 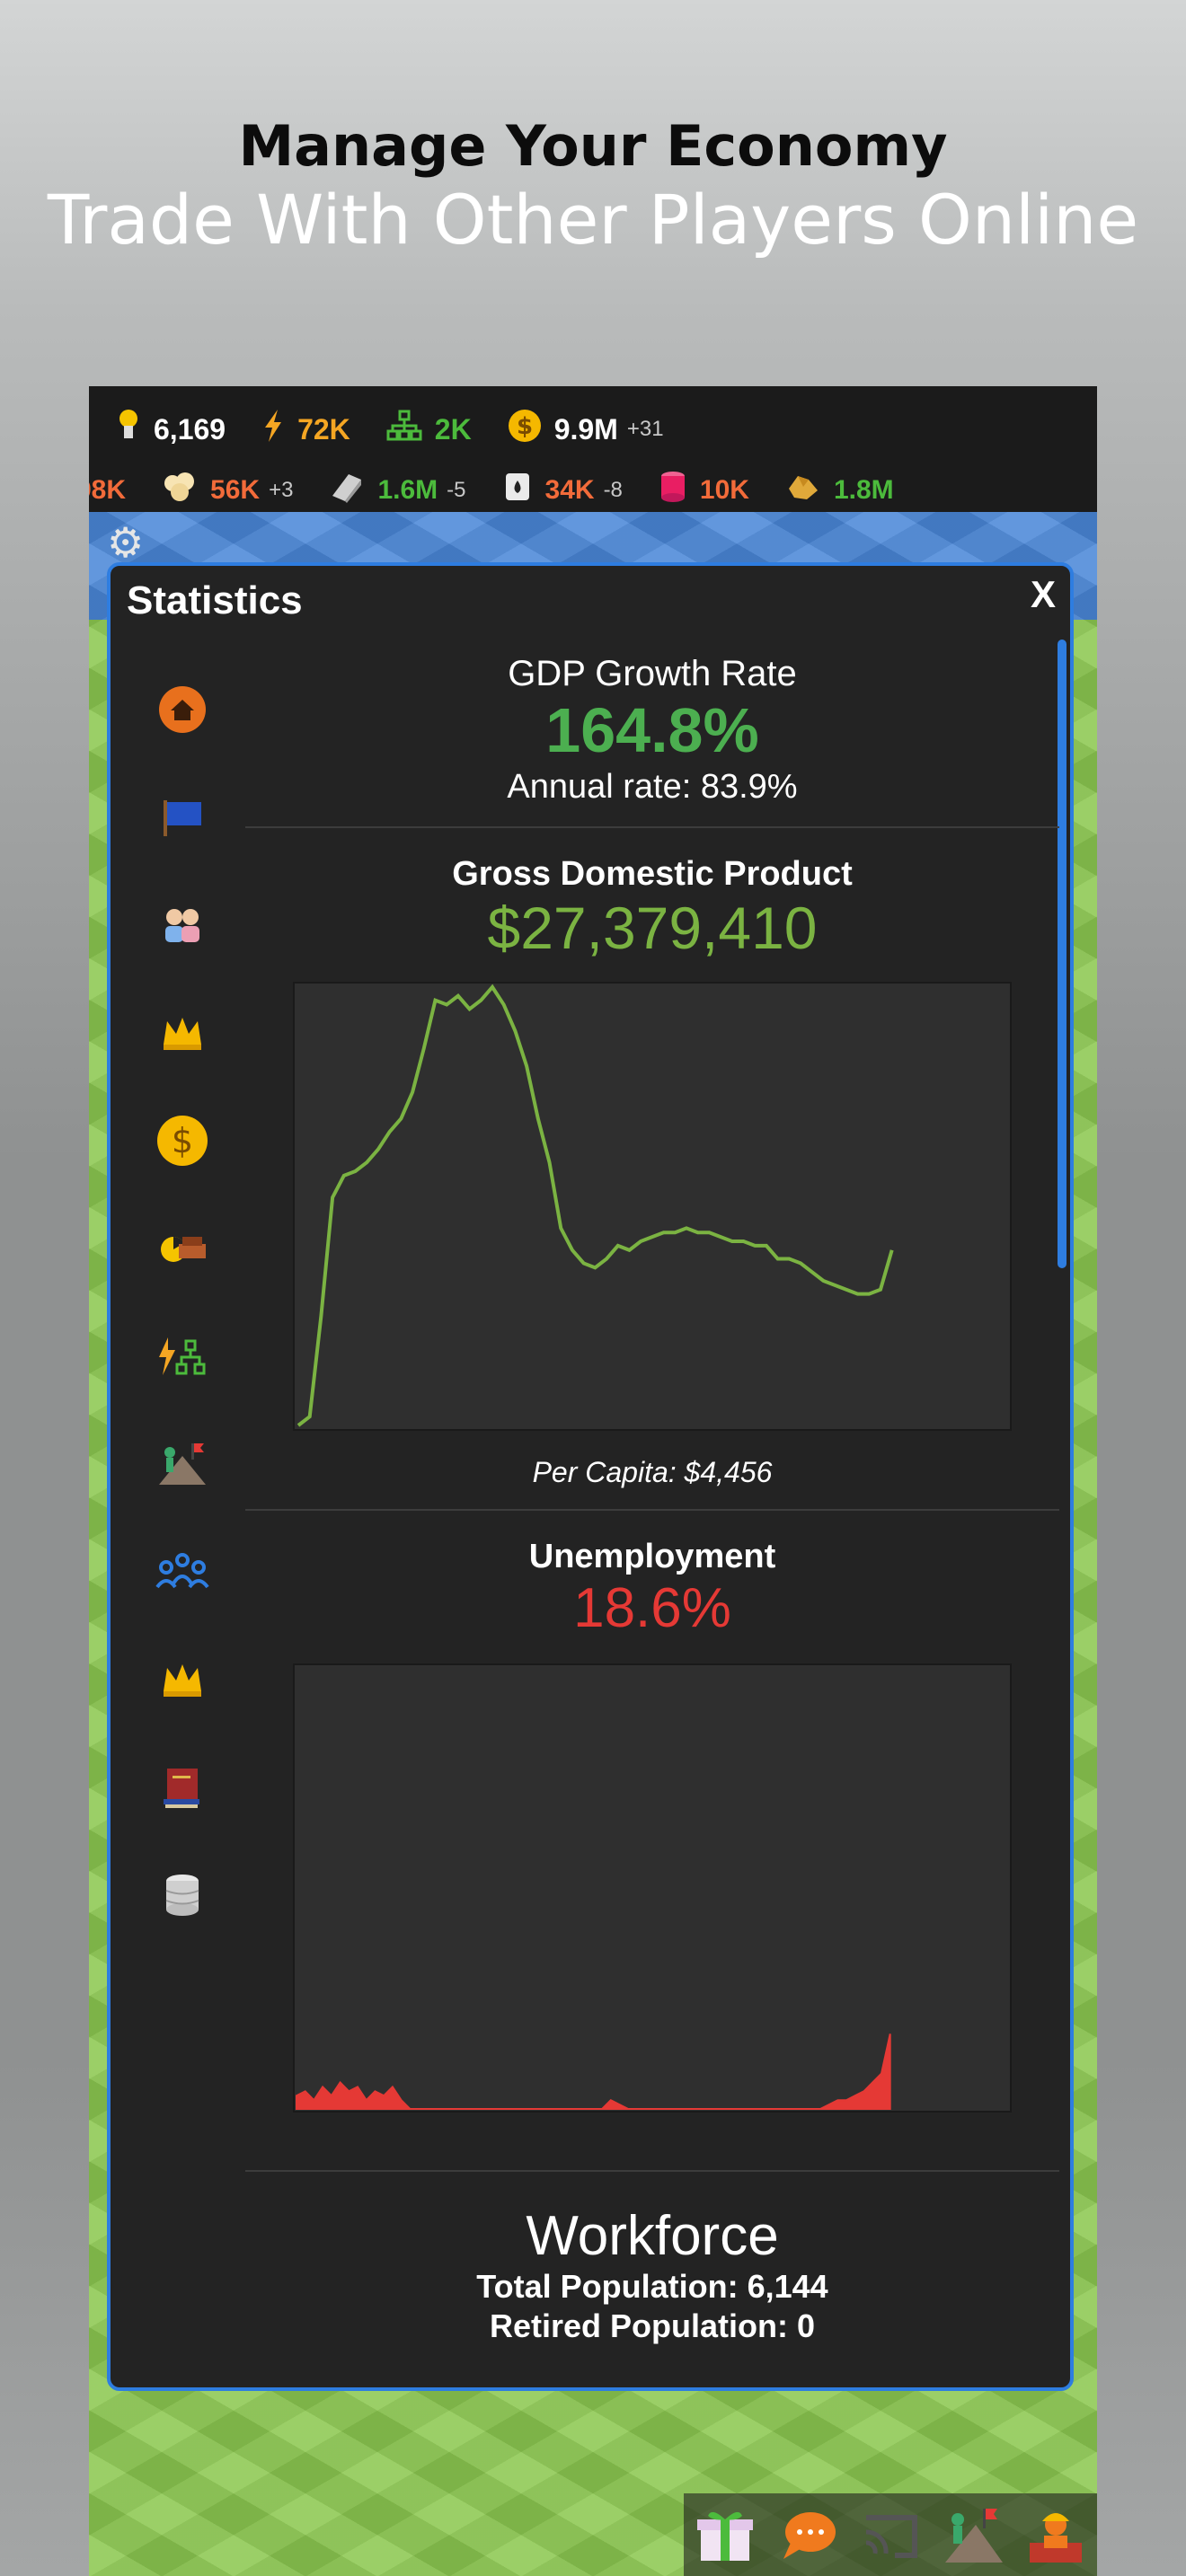 I want to click on coin-icon: $, so click(x=525, y=429).